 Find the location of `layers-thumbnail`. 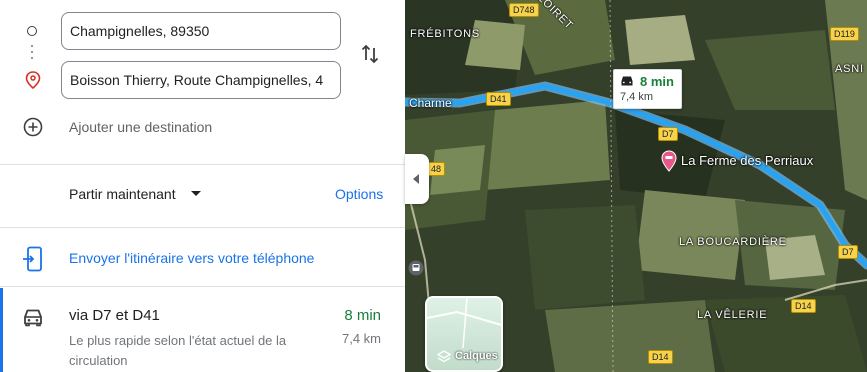

layers-thumbnail is located at coordinates (464, 323).